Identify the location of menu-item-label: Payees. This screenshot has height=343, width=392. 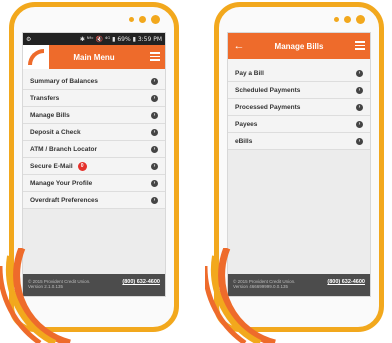
(246, 124).